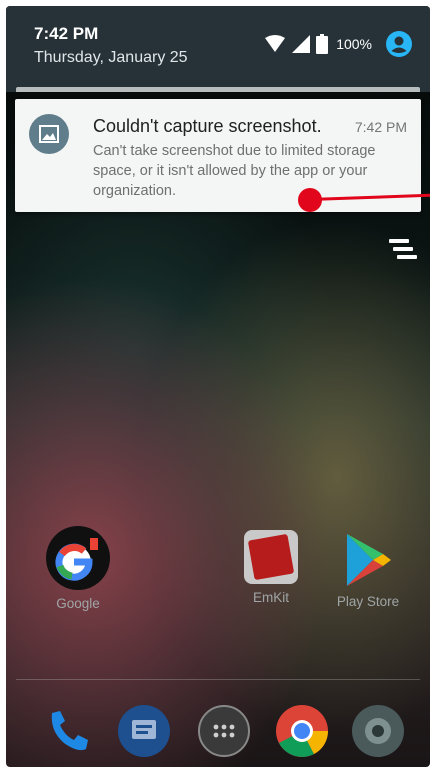  Describe the element at coordinates (310, 200) in the screenshot. I see `touch-point-indicator` at that location.